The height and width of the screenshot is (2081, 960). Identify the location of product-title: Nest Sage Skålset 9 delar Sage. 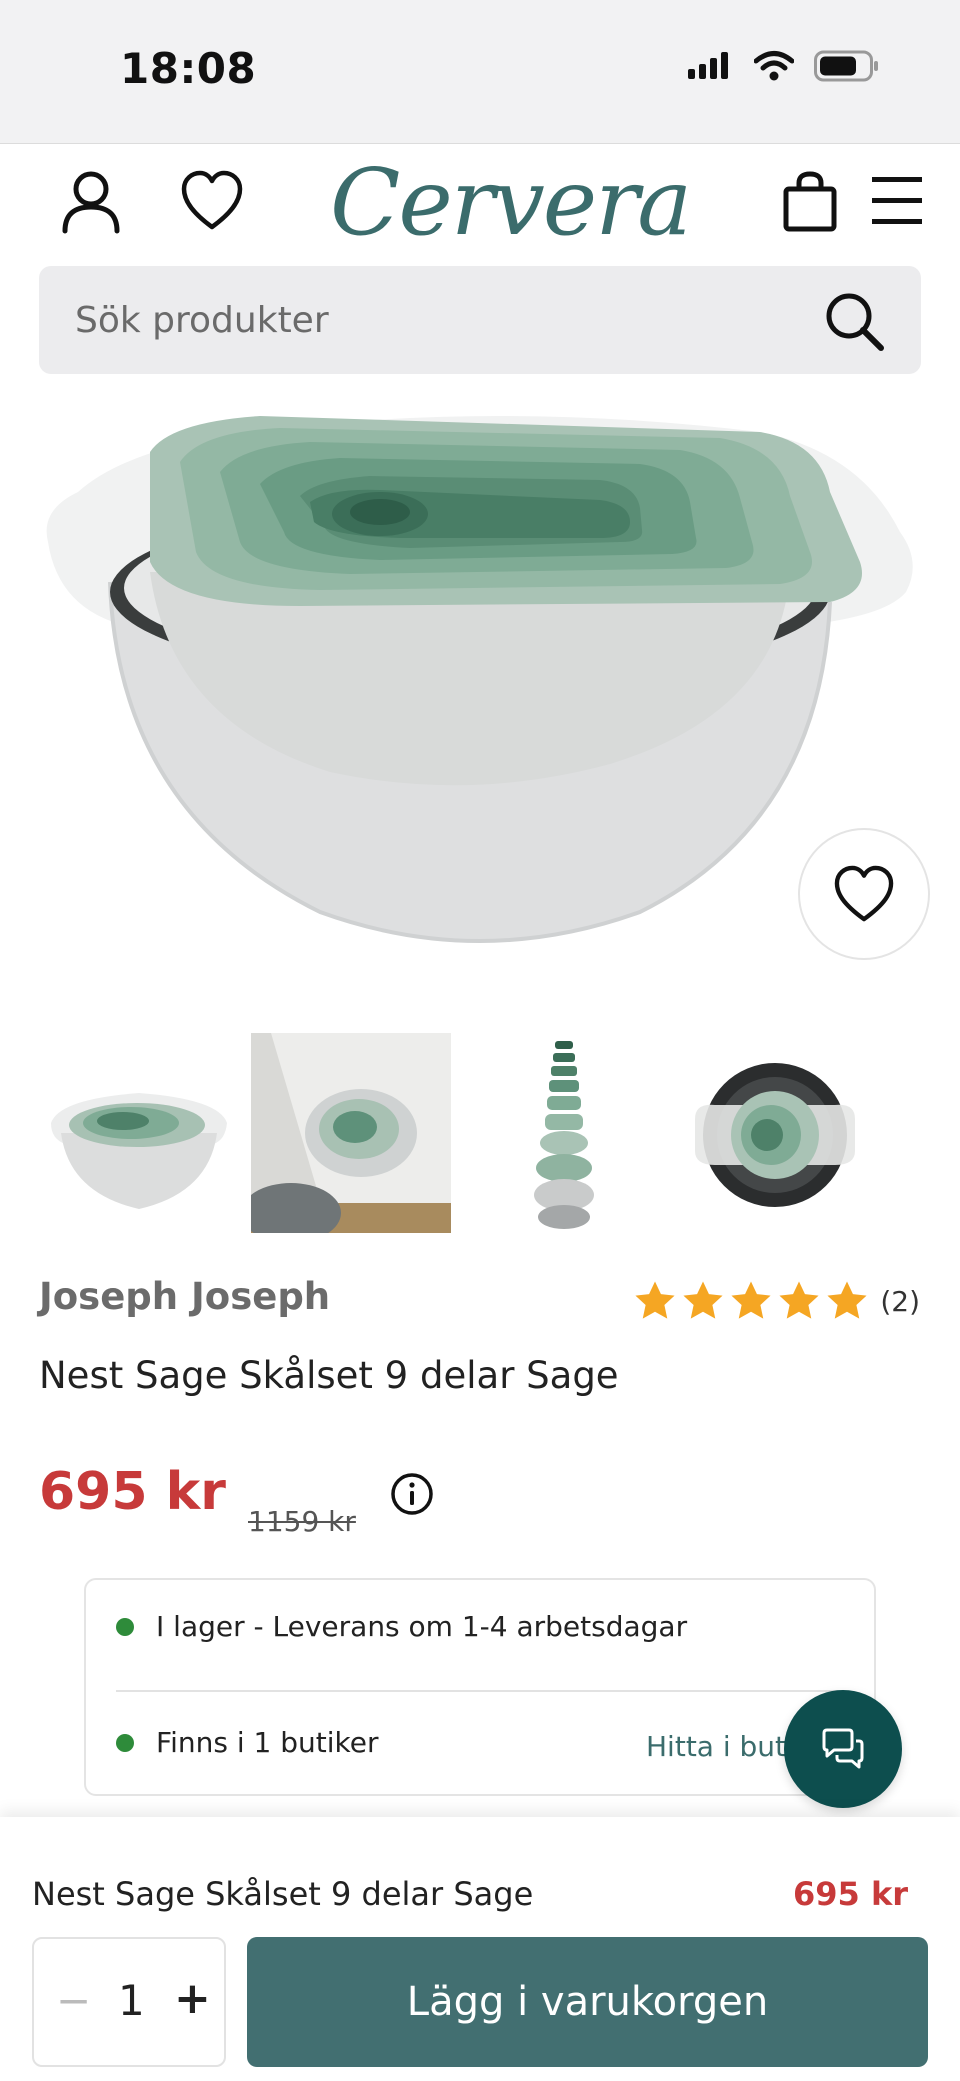
(329, 1375).